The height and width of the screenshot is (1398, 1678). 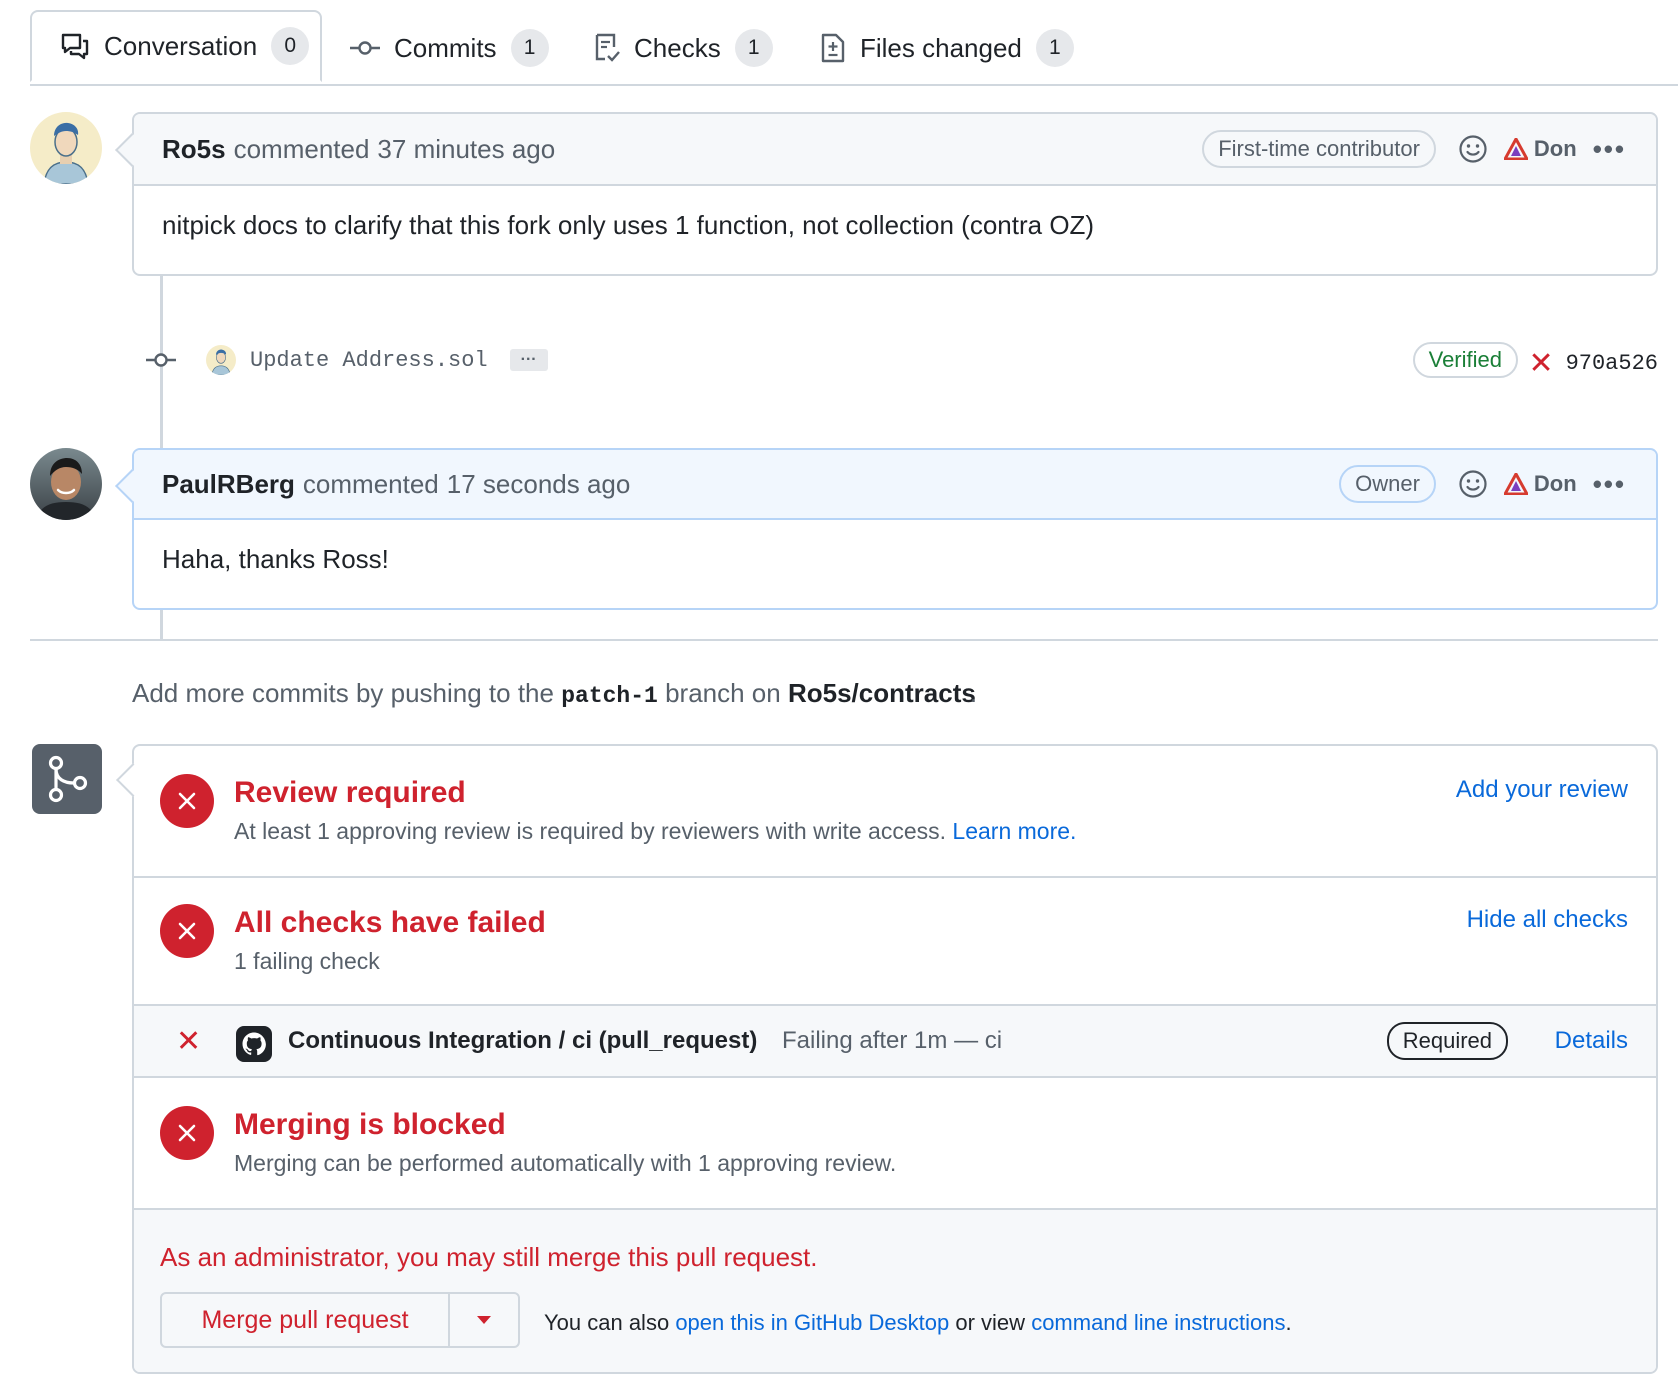 I want to click on comment-body: Haha, thanks Ross!, so click(x=275, y=559).